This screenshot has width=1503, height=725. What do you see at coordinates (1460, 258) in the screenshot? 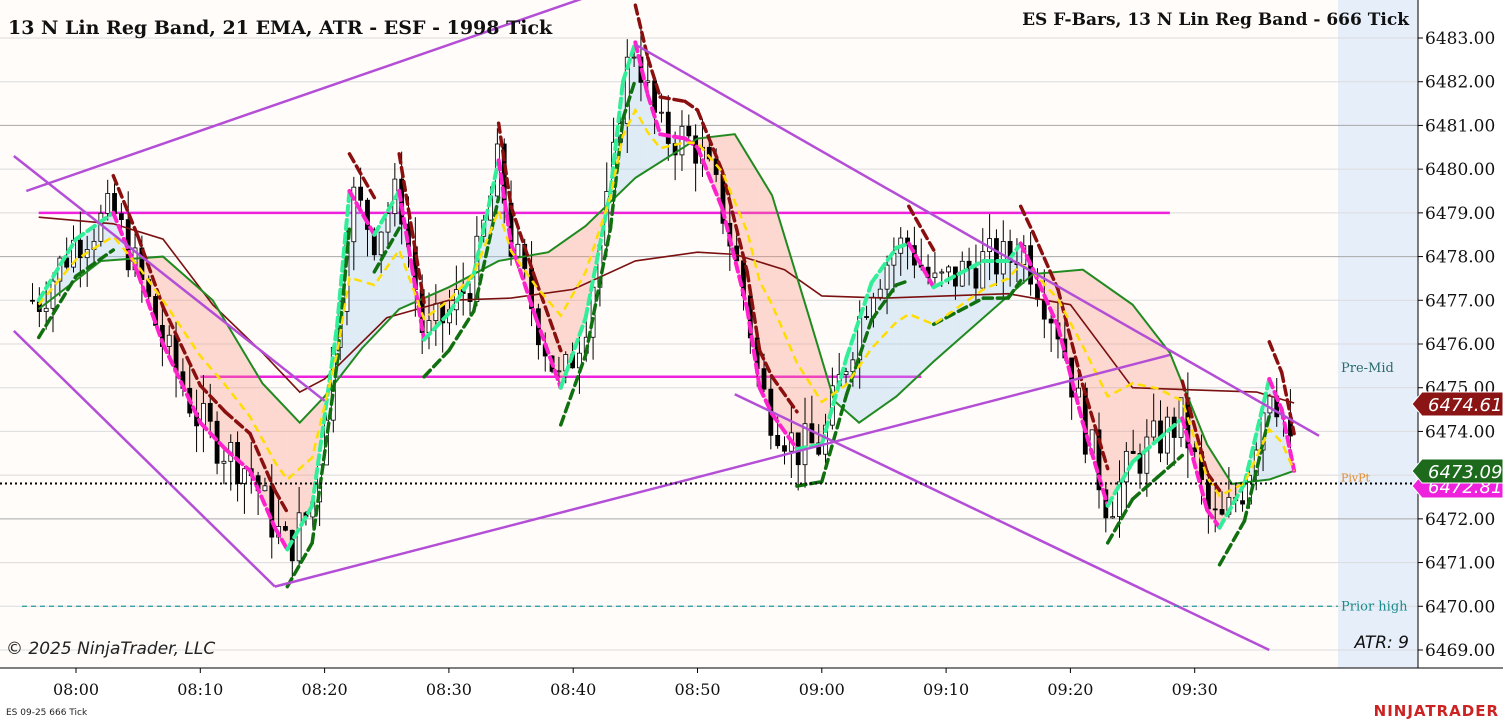
I see `price-tick-label: 6478.00` at bounding box center [1460, 258].